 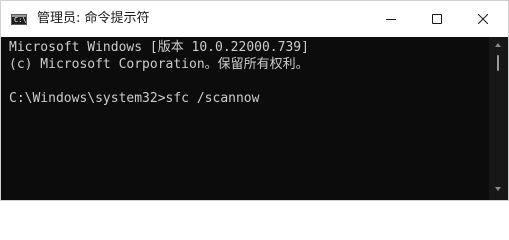 I want to click on console-line: Microsoft Windows [版本 10.0.22000.739], so click(x=159, y=47).